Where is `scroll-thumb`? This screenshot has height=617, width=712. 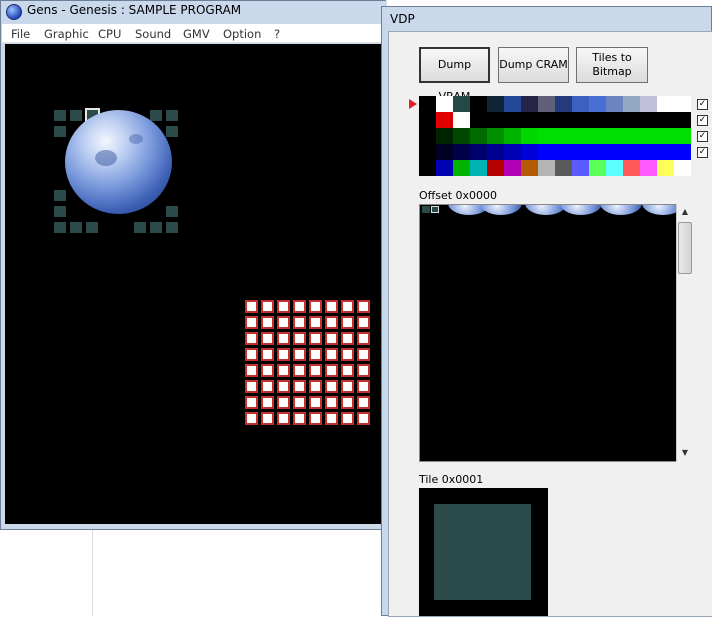
scroll-thumb is located at coordinates (685, 248).